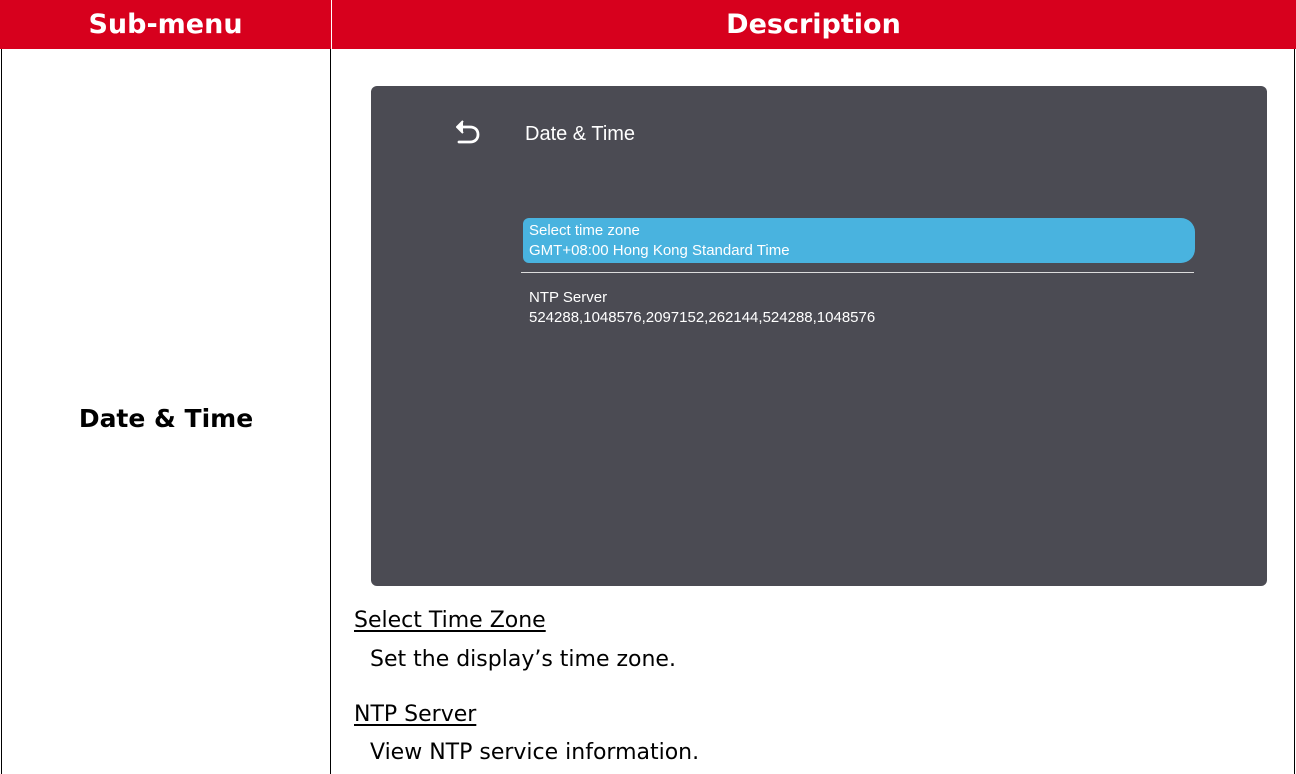 The image size is (1296, 774). Describe the element at coordinates (166, 418) in the screenshot. I see `submenu-name: Date & Time` at that location.